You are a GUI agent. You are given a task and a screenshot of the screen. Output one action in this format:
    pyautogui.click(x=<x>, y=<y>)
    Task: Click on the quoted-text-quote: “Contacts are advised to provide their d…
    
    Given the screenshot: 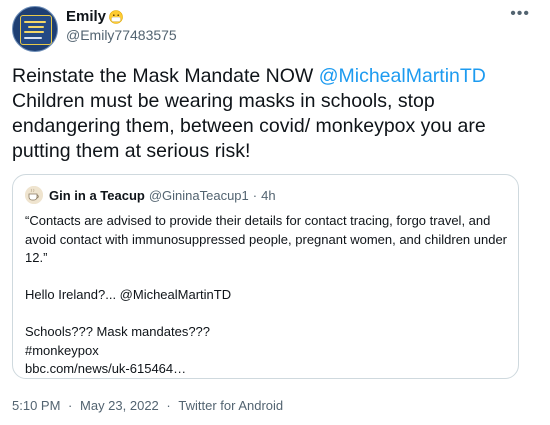 What is the action you would take?
    pyautogui.click(x=266, y=239)
    